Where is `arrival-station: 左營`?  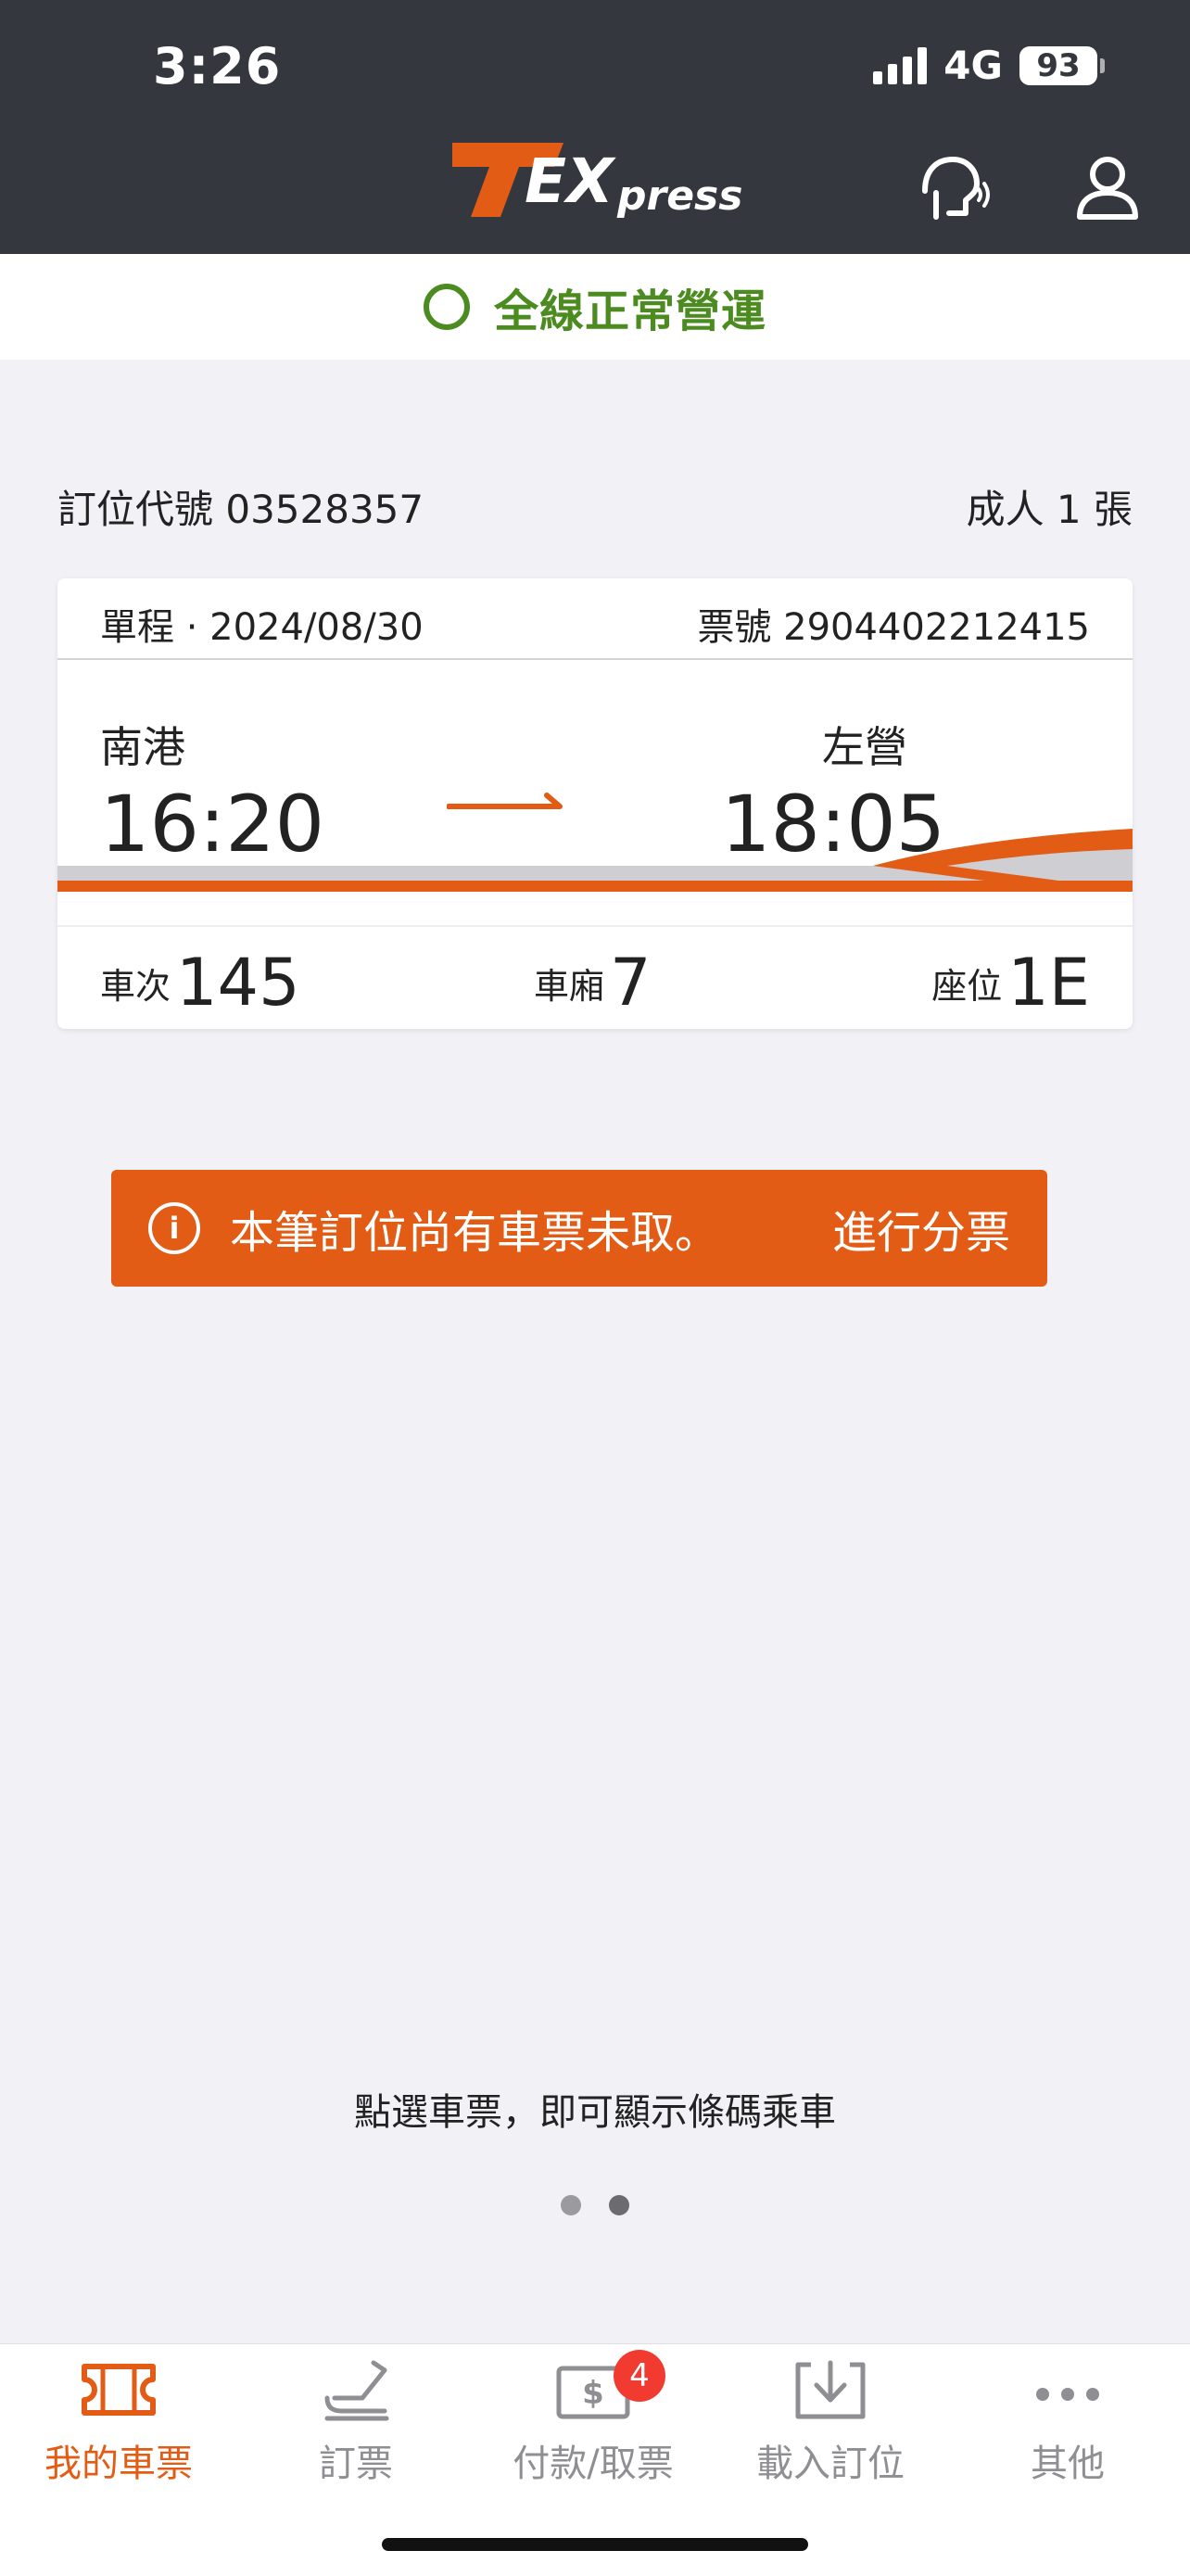
arrival-station: 左營 is located at coordinates (864, 747).